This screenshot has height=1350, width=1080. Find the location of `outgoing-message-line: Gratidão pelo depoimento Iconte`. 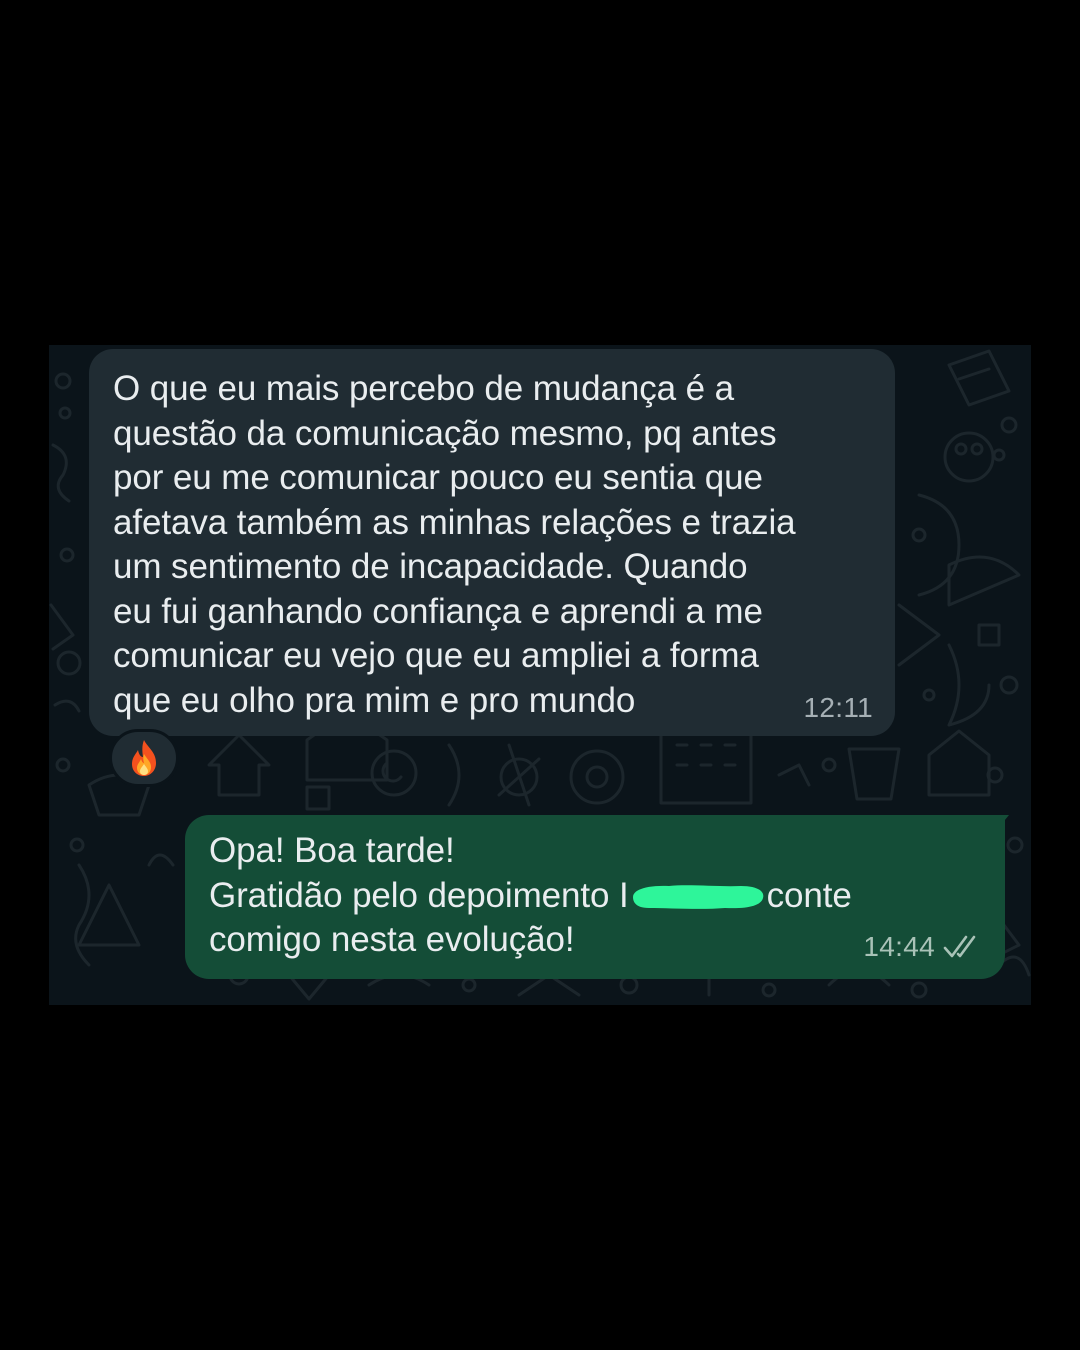

outgoing-message-line: Gratidão pelo depoimento Iconte is located at coordinates (595, 896).